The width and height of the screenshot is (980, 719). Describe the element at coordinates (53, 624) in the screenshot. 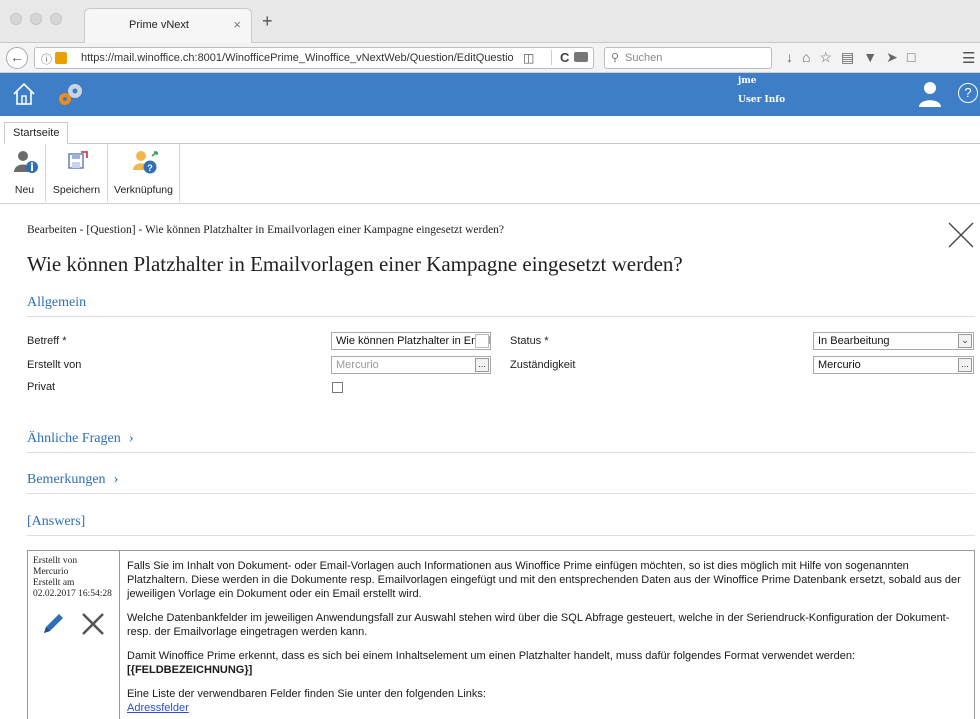

I see `edit-pencil-icon` at that location.